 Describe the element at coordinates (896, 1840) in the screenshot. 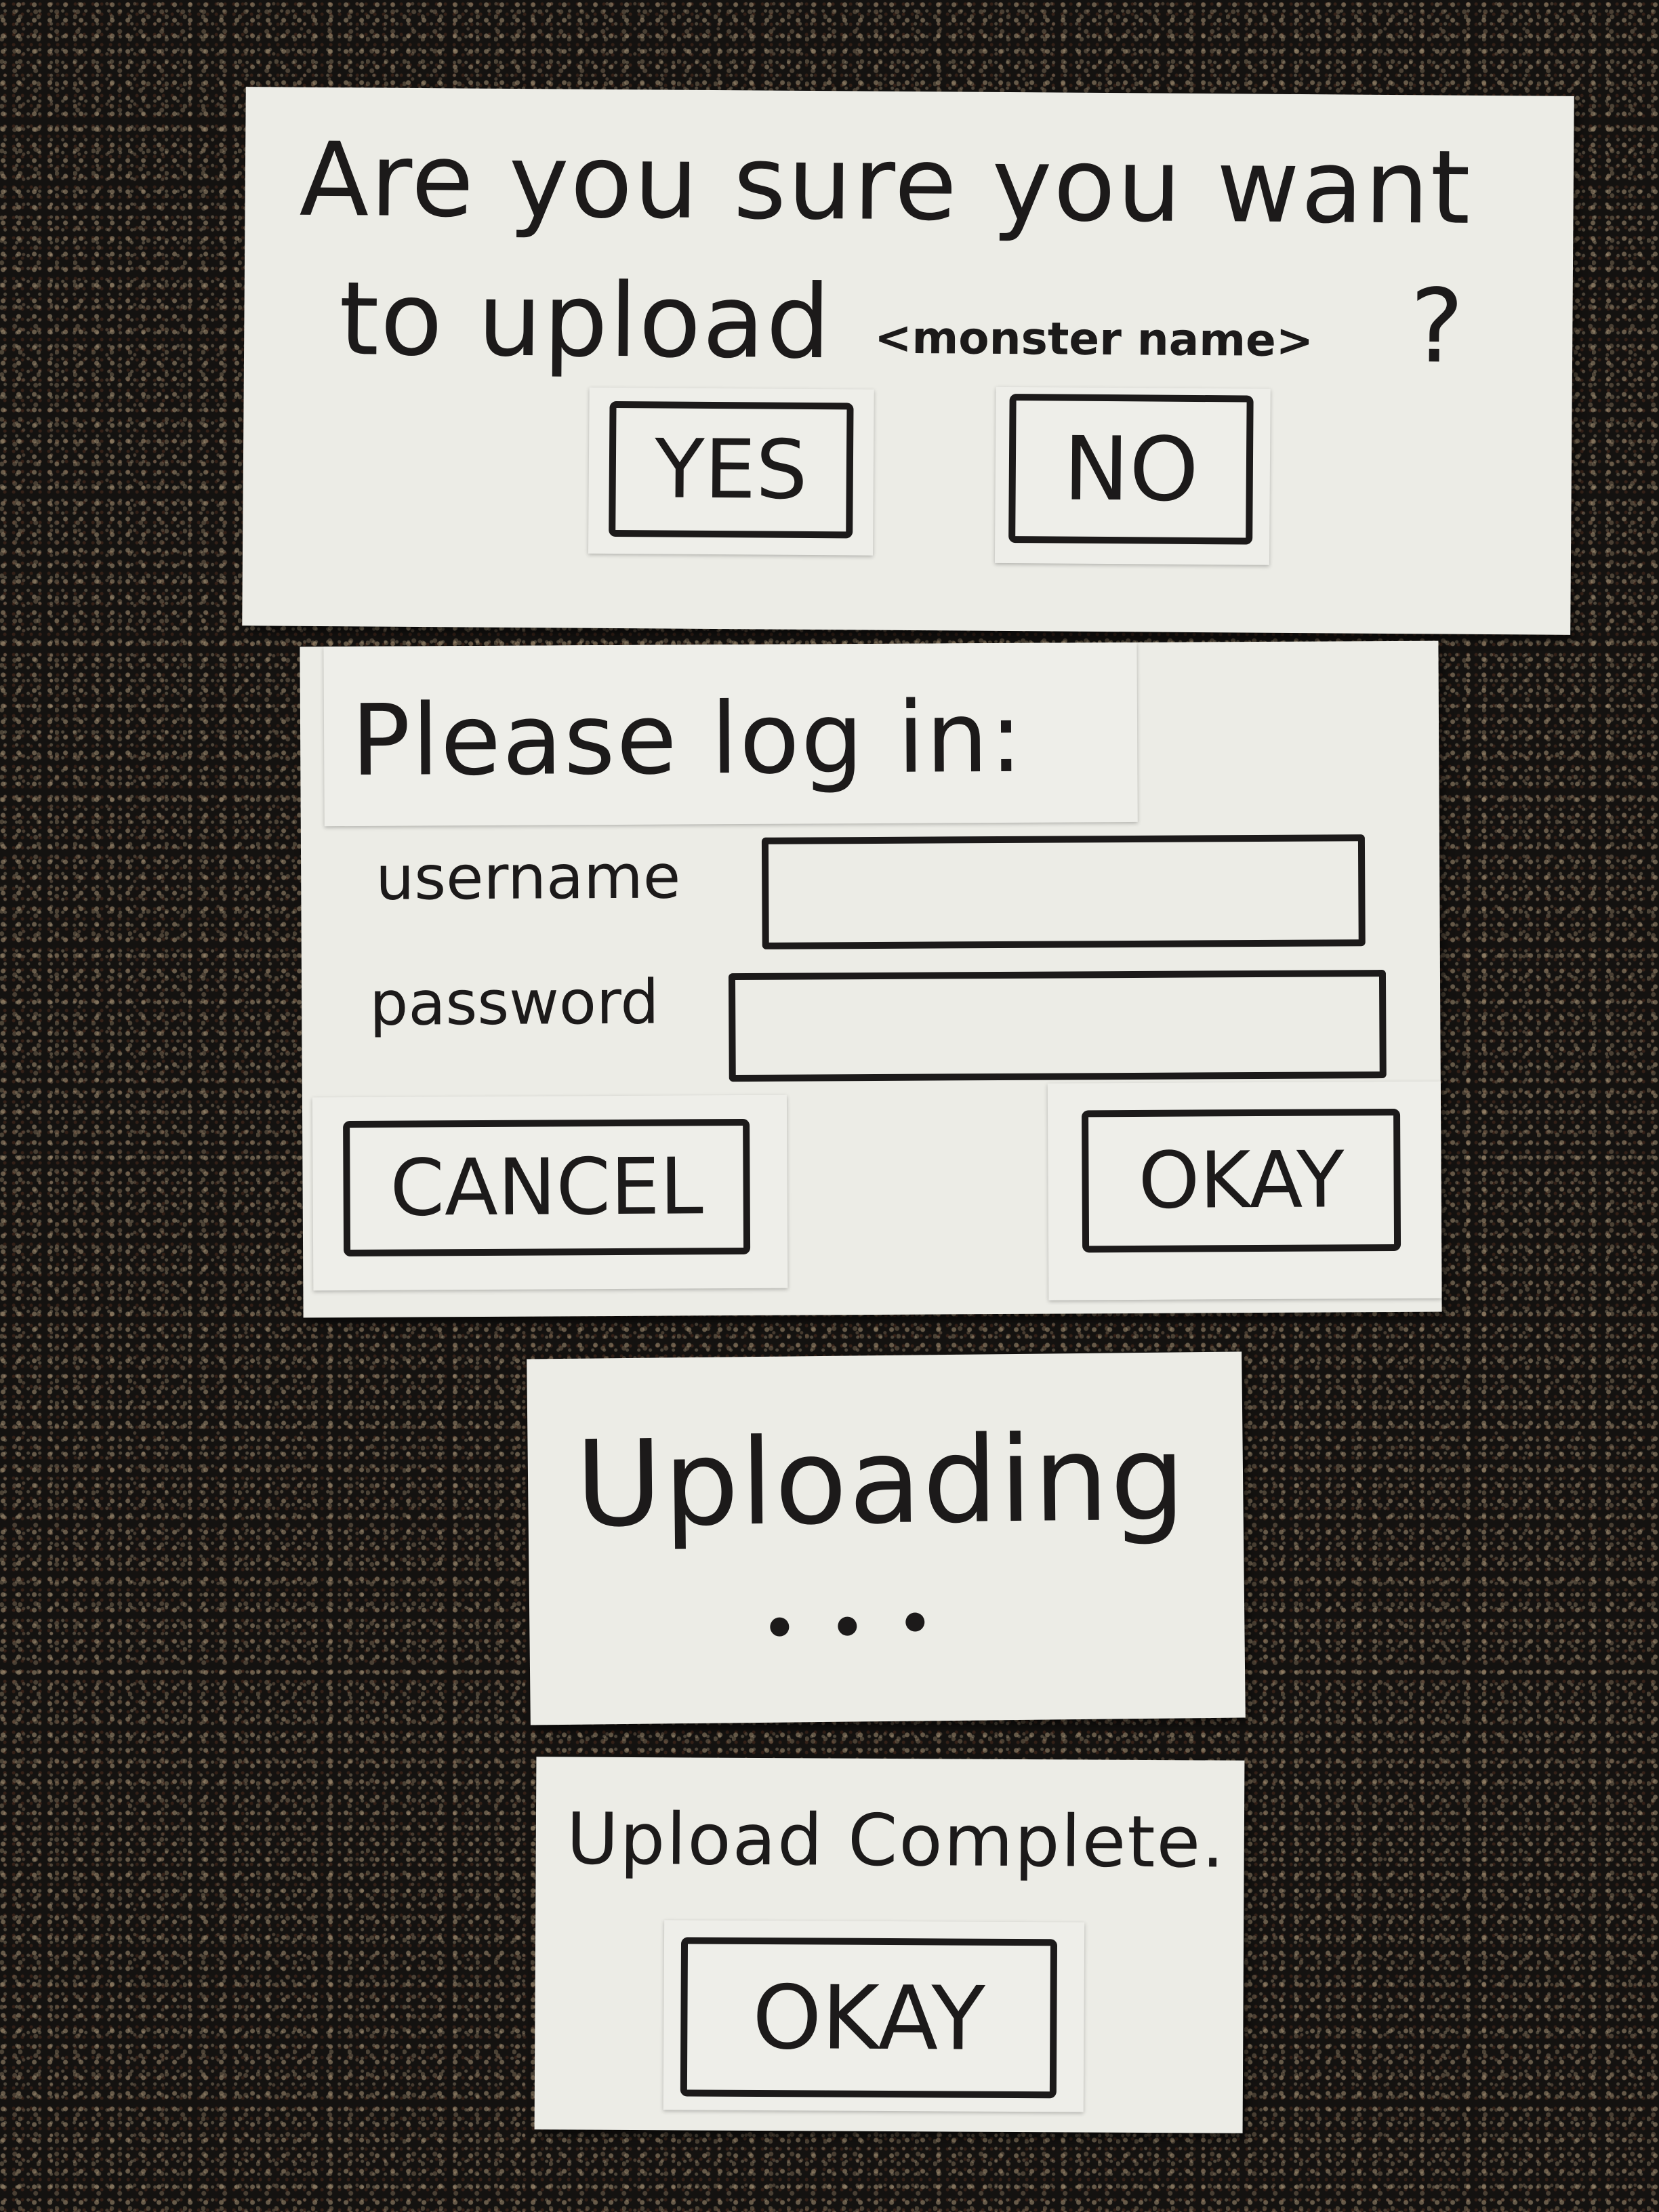

I see `upload-complete-text: Upload Complete.` at that location.